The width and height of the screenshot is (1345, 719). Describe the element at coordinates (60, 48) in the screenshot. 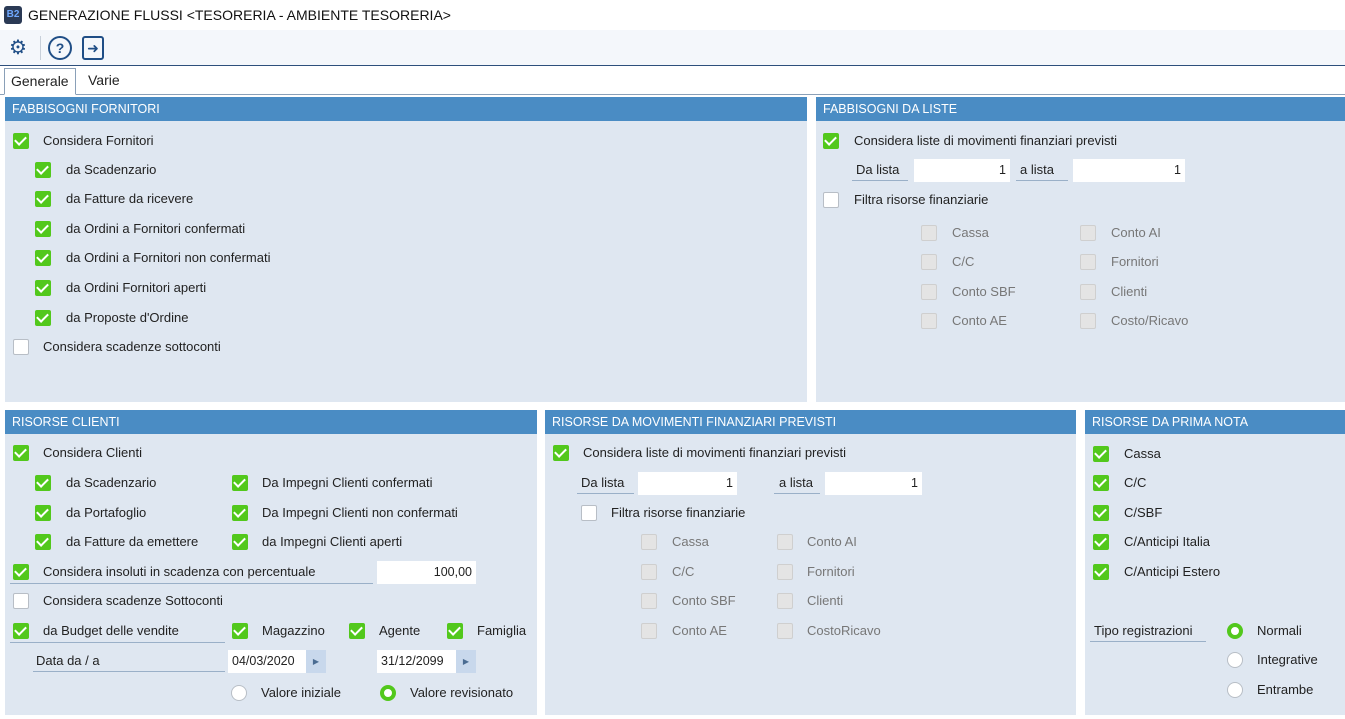

I see `help-icon: ?` at that location.